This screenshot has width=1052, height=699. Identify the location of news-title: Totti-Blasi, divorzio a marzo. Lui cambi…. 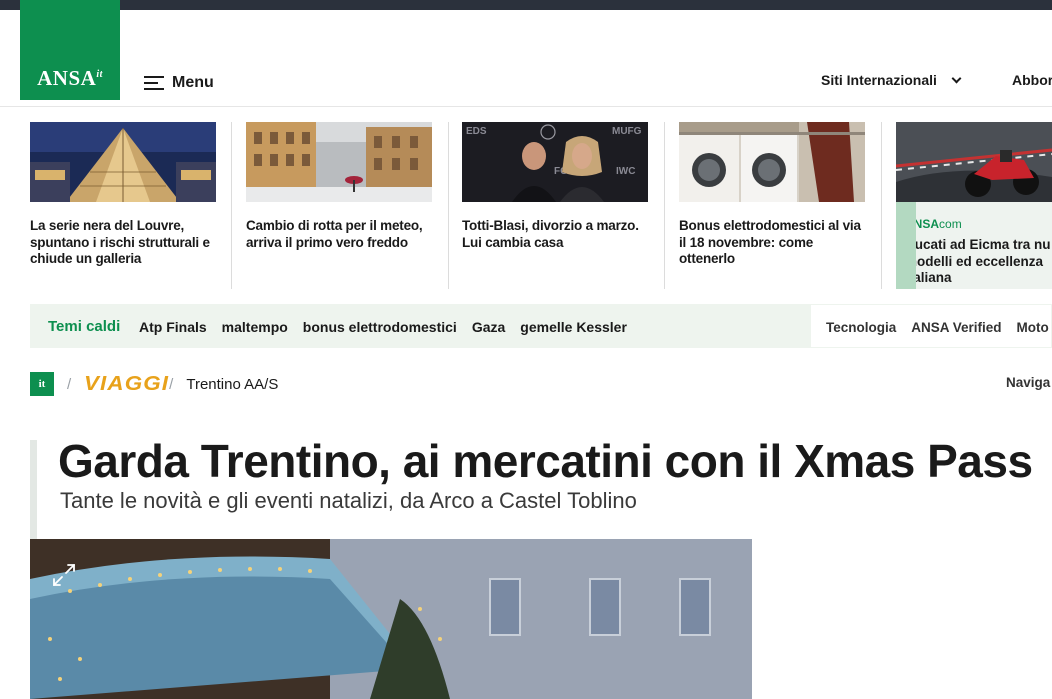
(550, 234).